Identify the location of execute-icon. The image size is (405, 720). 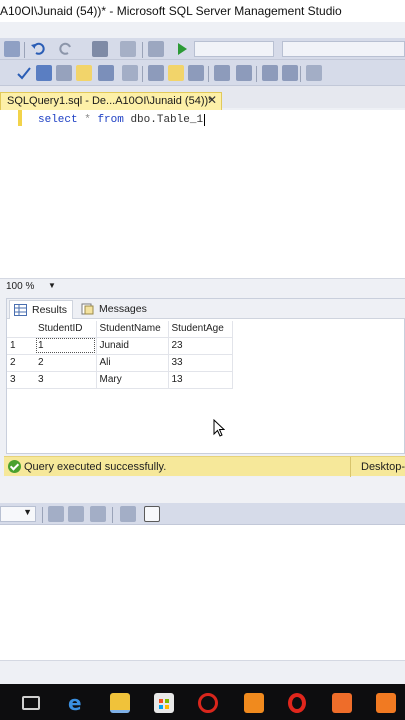
(182, 49).